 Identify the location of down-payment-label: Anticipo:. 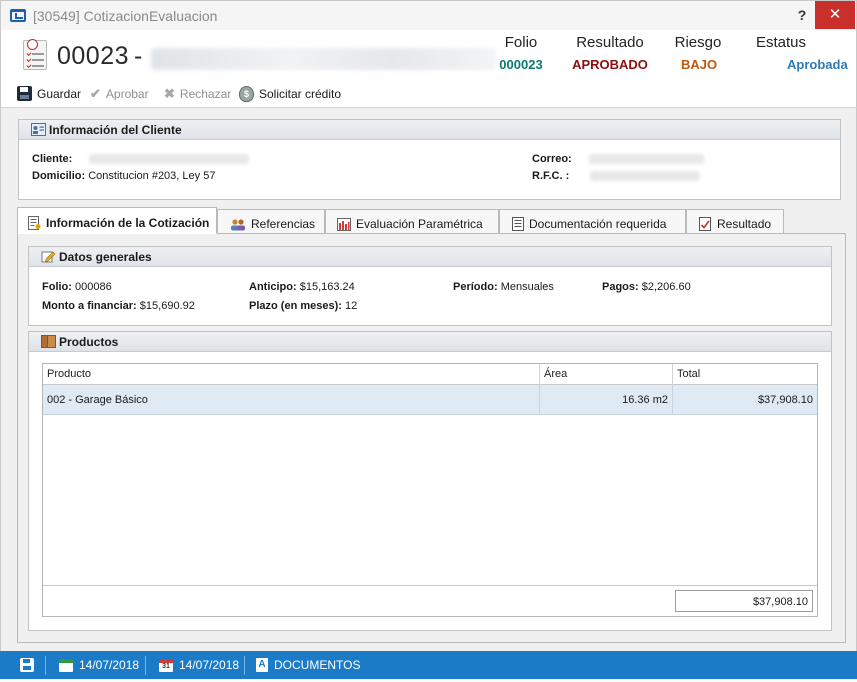
(273, 287).